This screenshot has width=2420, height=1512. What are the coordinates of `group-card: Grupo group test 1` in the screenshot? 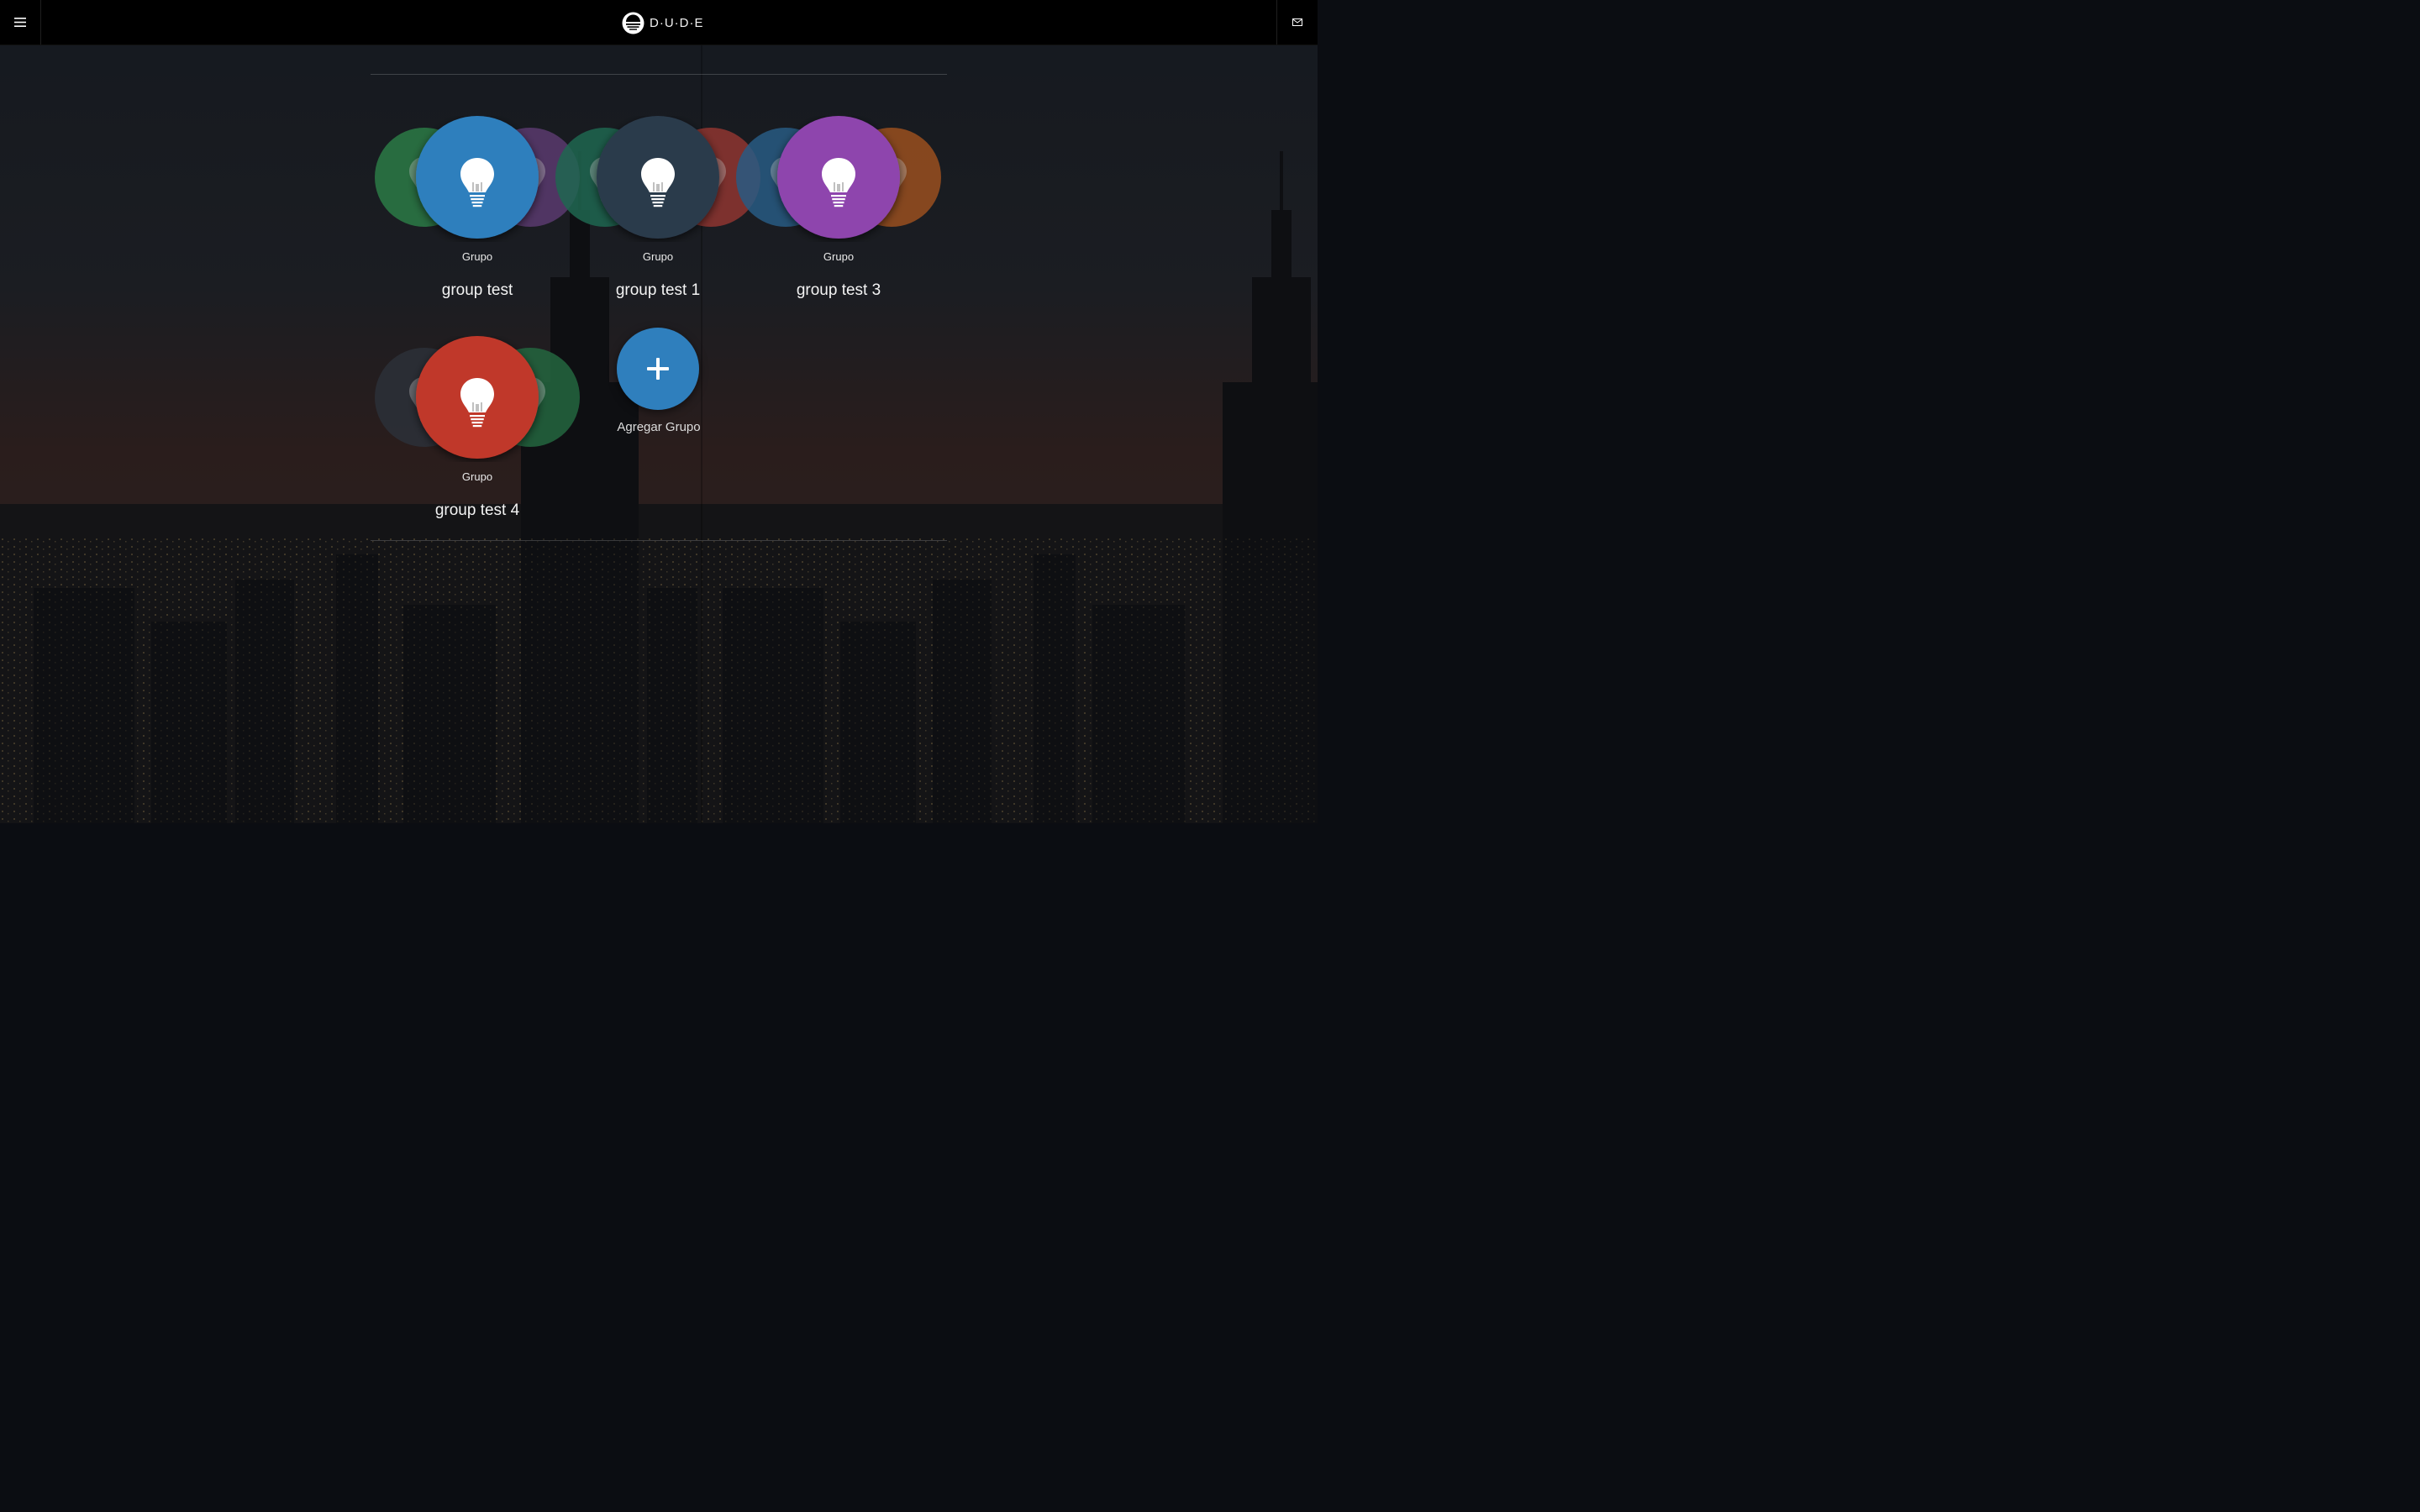 It's located at (658, 212).